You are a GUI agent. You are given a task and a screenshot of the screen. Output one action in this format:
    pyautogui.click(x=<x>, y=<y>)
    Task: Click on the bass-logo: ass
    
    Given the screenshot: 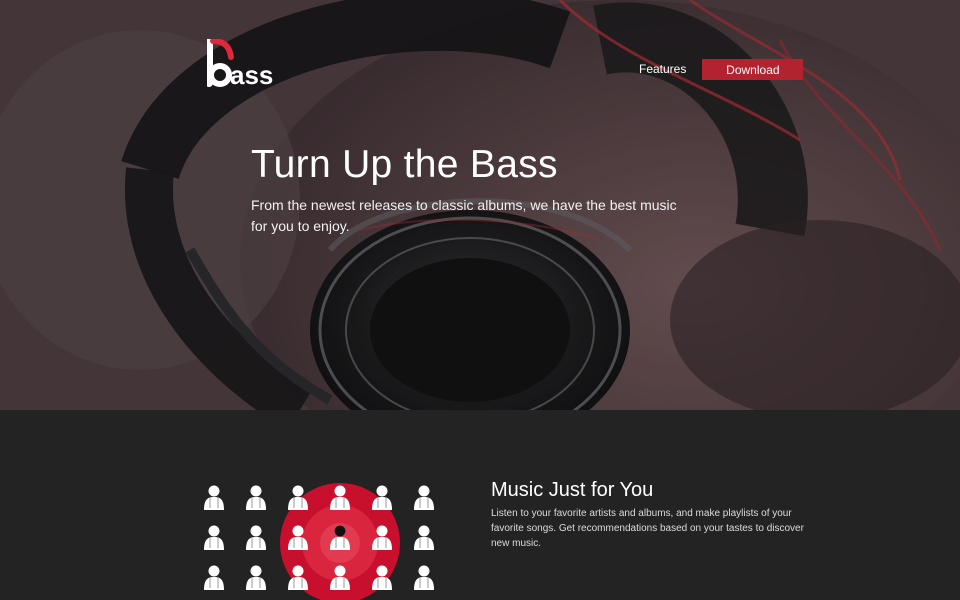 What is the action you would take?
    pyautogui.click(x=242, y=63)
    